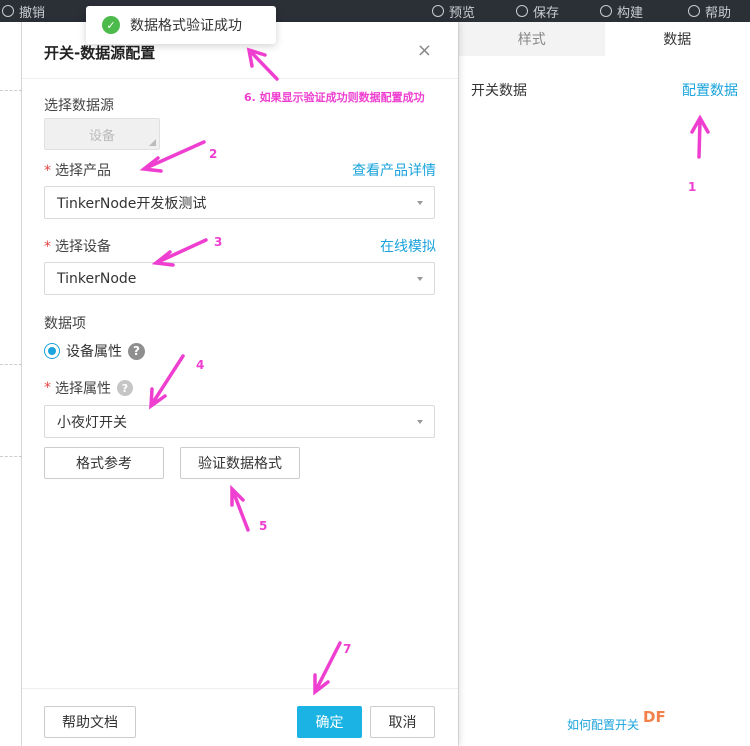  Describe the element at coordinates (83, 171) in the screenshot. I see `product-label-text: 选择产品` at that location.